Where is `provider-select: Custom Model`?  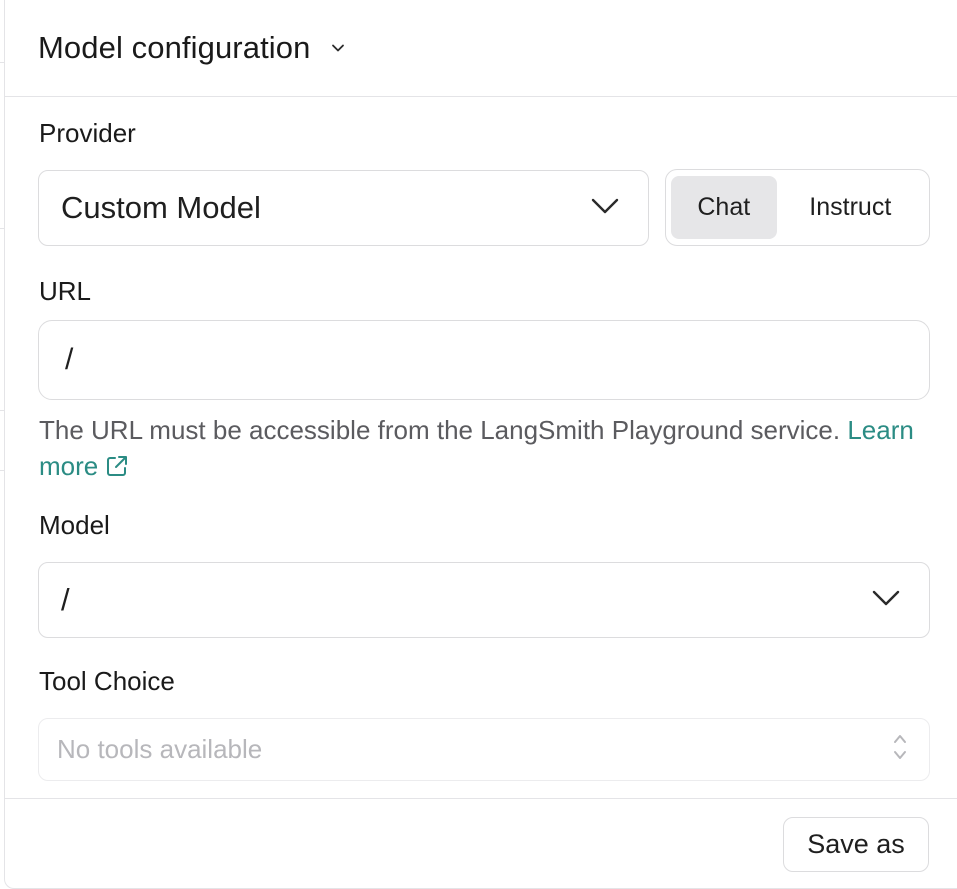 provider-select: Custom Model is located at coordinates (343, 208).